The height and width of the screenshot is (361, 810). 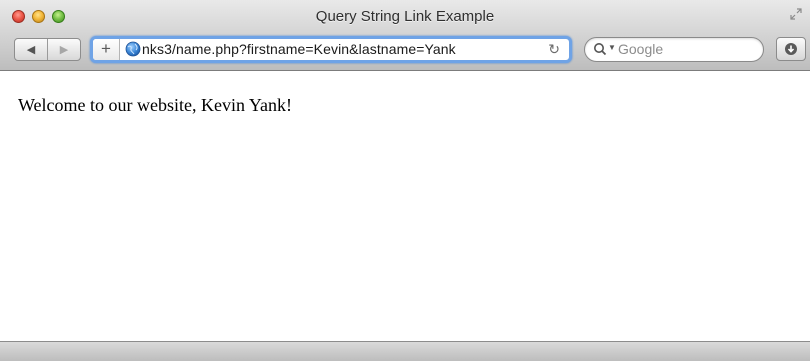 What do you see at coordinates (155, 105) in the screenshot?
I see `welcome-message: Welcome to our website, Kevin Yank!` at bounding box center [155, 105].